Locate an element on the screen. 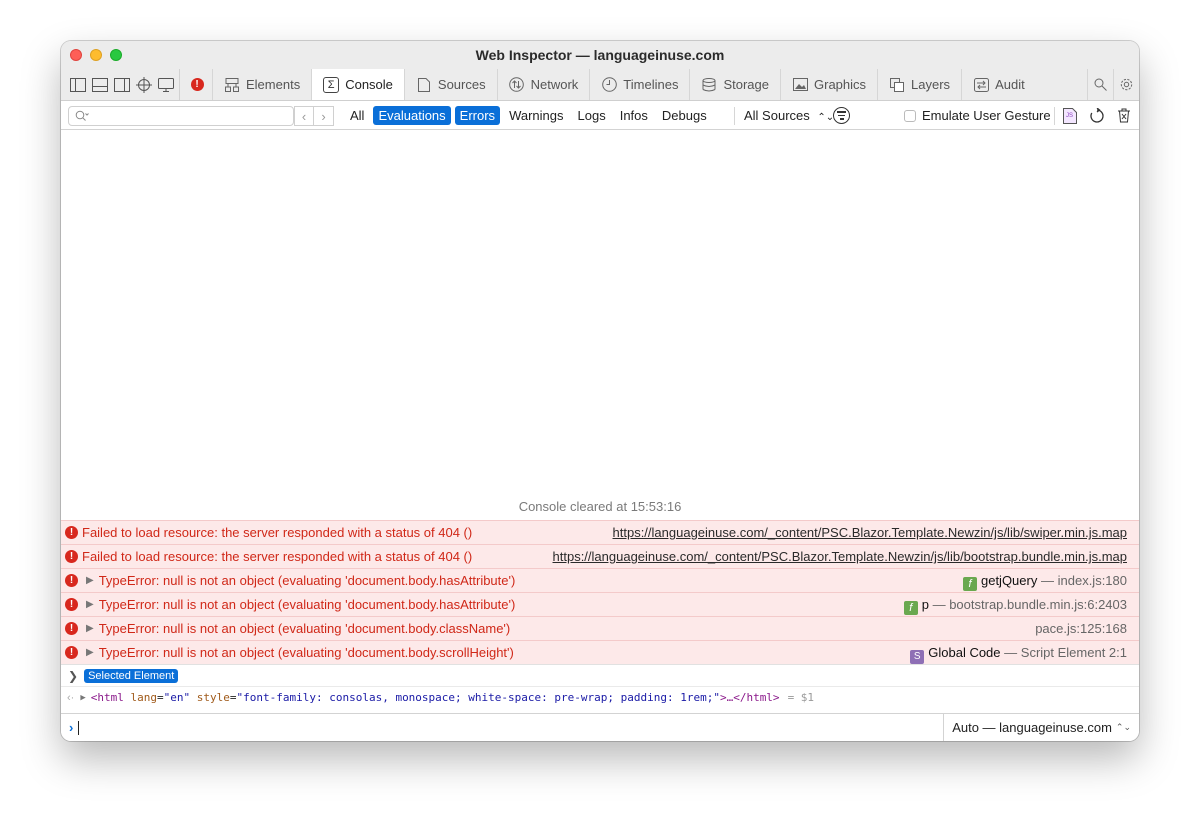 This screenshot has height=821, width=1200. filter-options-icon is located at coordinates (841, 115).